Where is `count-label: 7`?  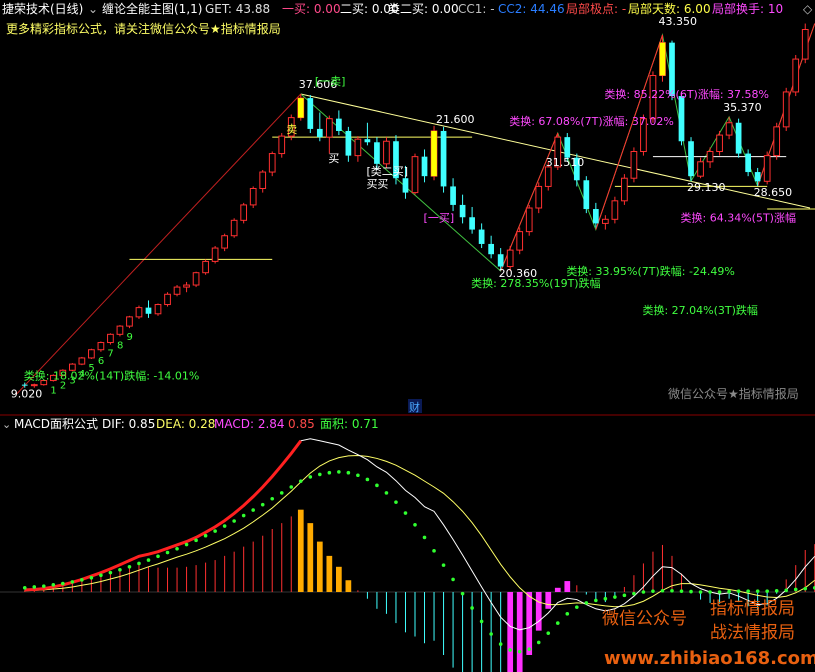
count-label: 7 is located at coordinates (110, 354).